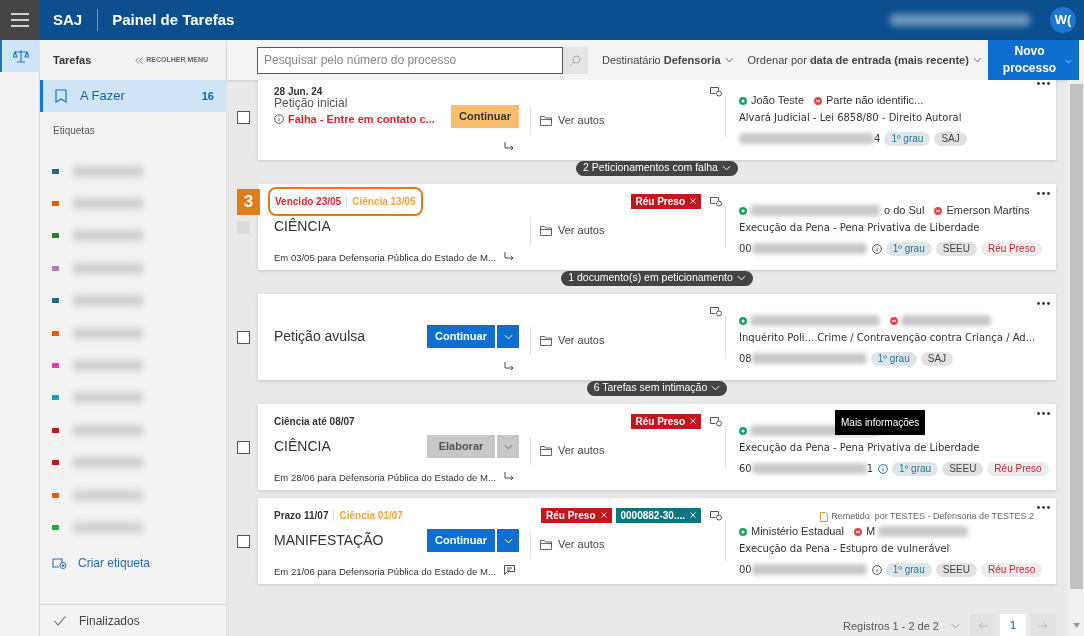 The height and width of the screenshot is (636, 1084). I want to click on sidebar-item: A Fazer 16, so click(133, 96).